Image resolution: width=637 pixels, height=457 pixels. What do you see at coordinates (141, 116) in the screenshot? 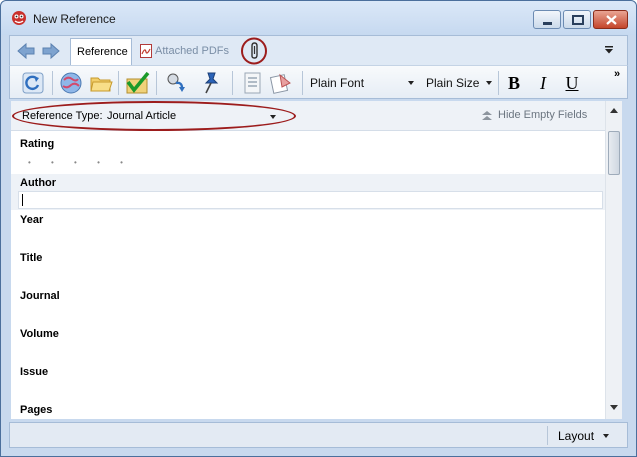
I see `reference-type-select: Journal Article` at bounding box center [141, 116].